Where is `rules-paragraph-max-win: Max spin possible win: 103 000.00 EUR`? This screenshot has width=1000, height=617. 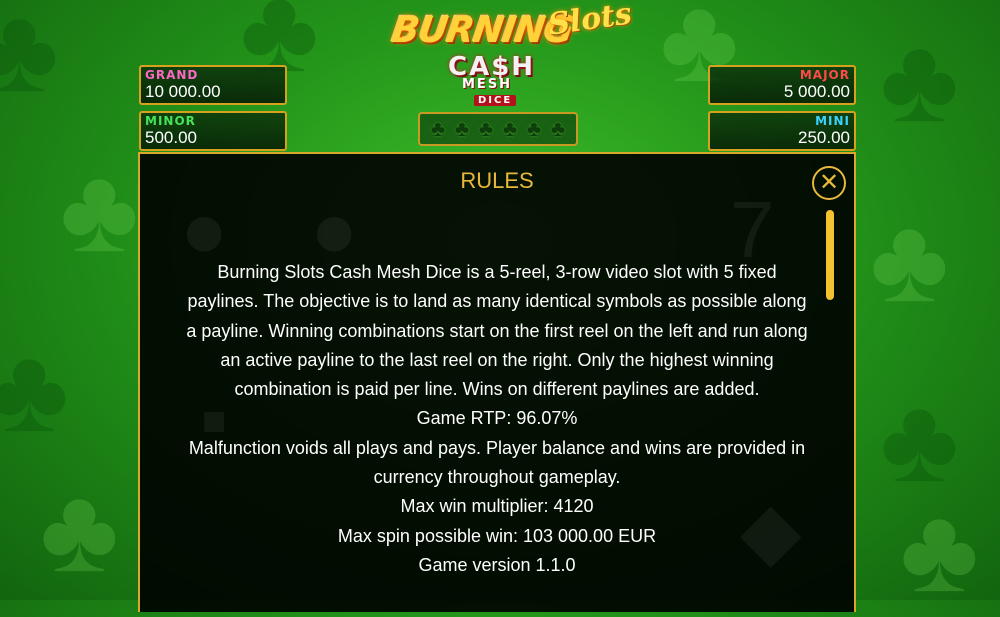
rules-paragraph-max-win: Max spin possible win: 103 000.00 EUR is located at coordinates (497, 535).